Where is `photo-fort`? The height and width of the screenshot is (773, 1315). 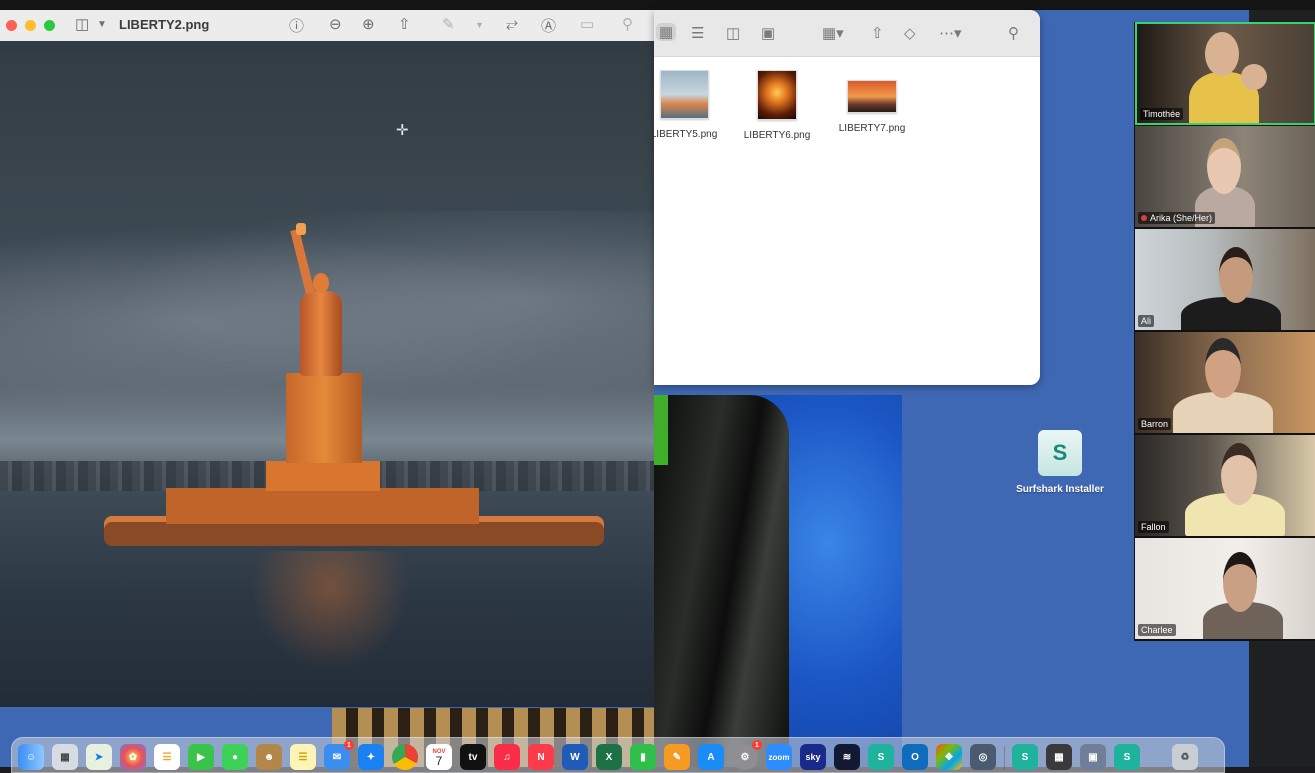 photo-fort is located at coordinates (322, 506).